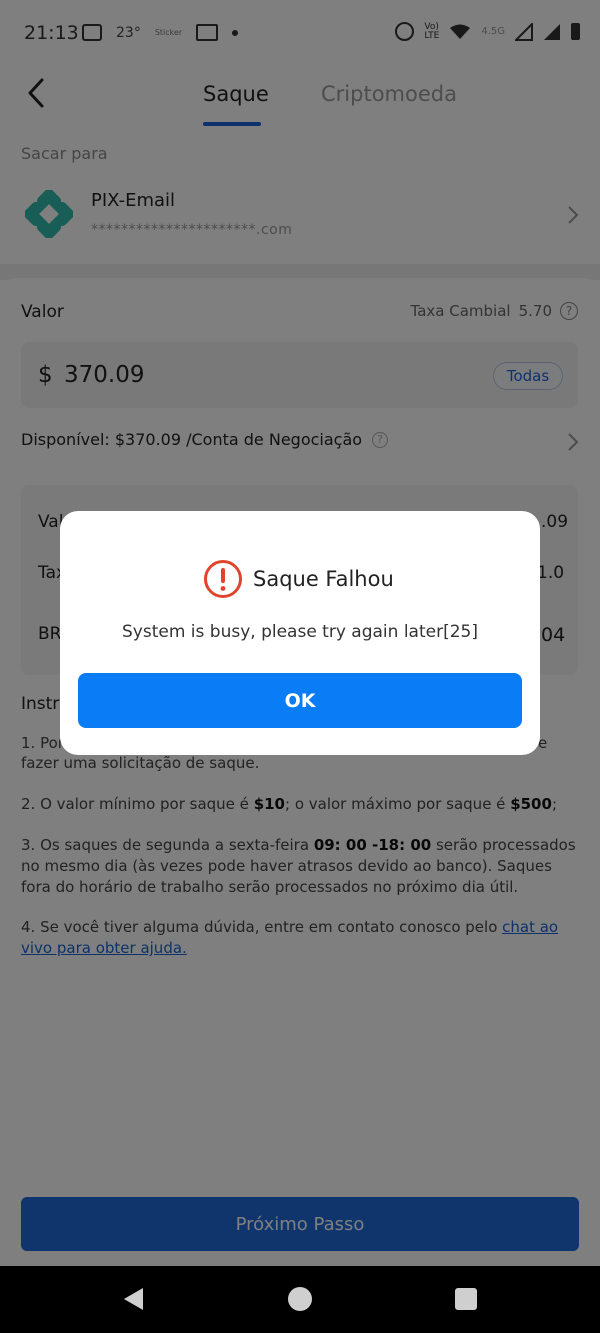 The image size is (600, 1333). I want to click on error-icon, so click(223, 579).